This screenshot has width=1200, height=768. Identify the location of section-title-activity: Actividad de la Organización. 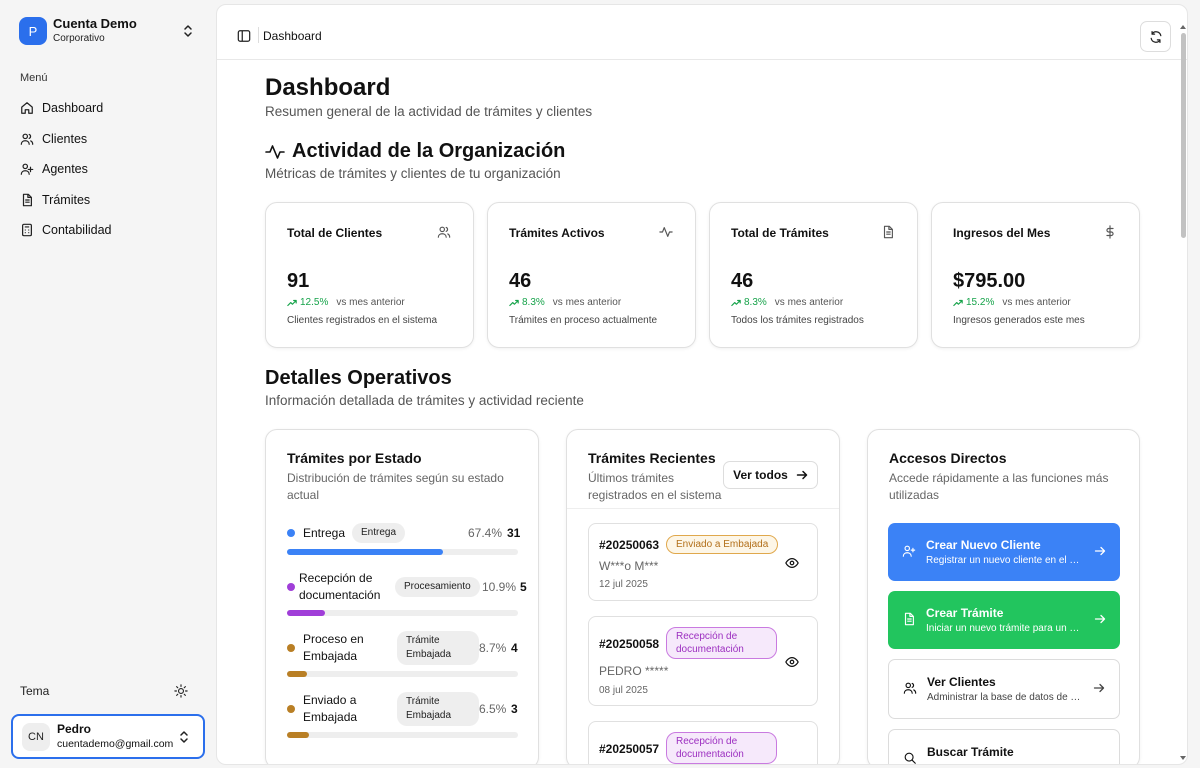
(415, 151).